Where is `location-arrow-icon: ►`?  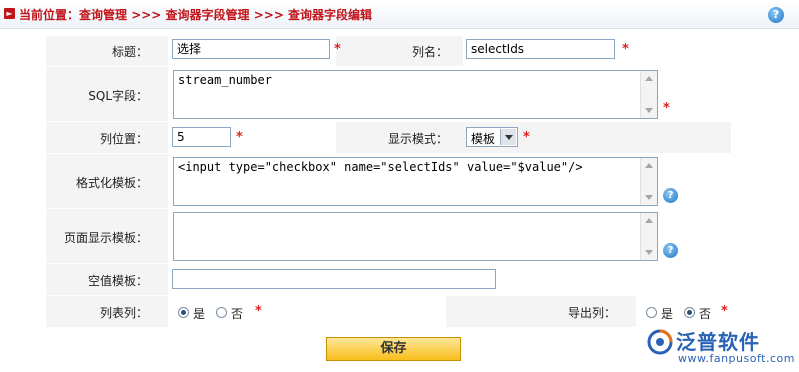
location-arrow-icon: ► is located at coordinates (9, 13).